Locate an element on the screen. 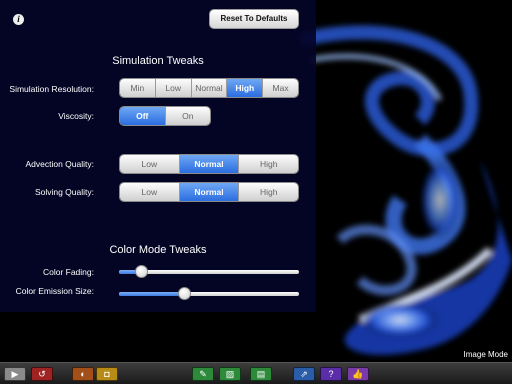  color-contrast-icon: ◐ is located at coordinates (83, 374).